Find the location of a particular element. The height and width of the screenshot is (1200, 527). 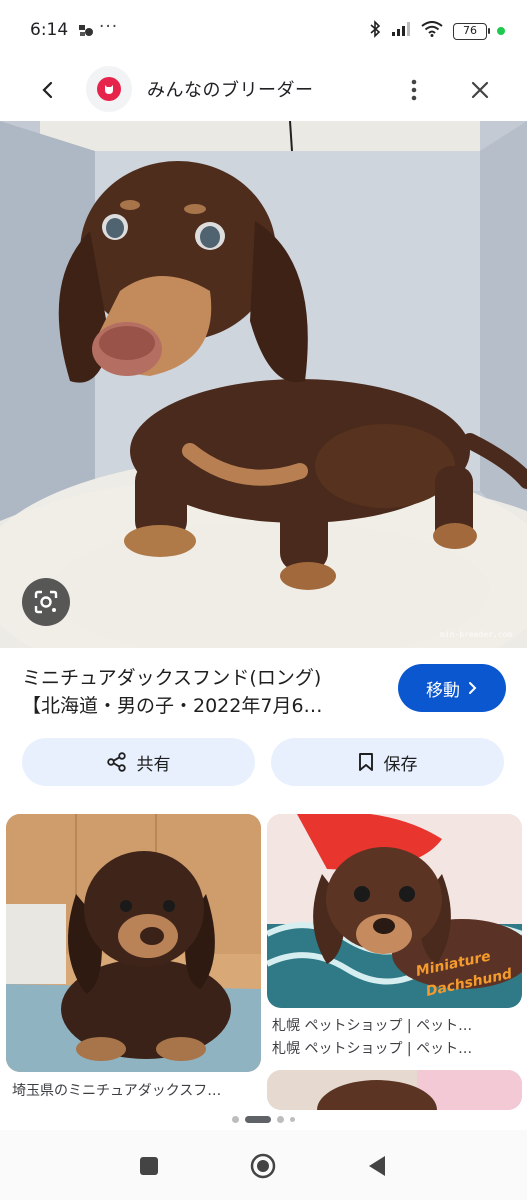

share-button: 共有 is located at coordinates (138, 762).